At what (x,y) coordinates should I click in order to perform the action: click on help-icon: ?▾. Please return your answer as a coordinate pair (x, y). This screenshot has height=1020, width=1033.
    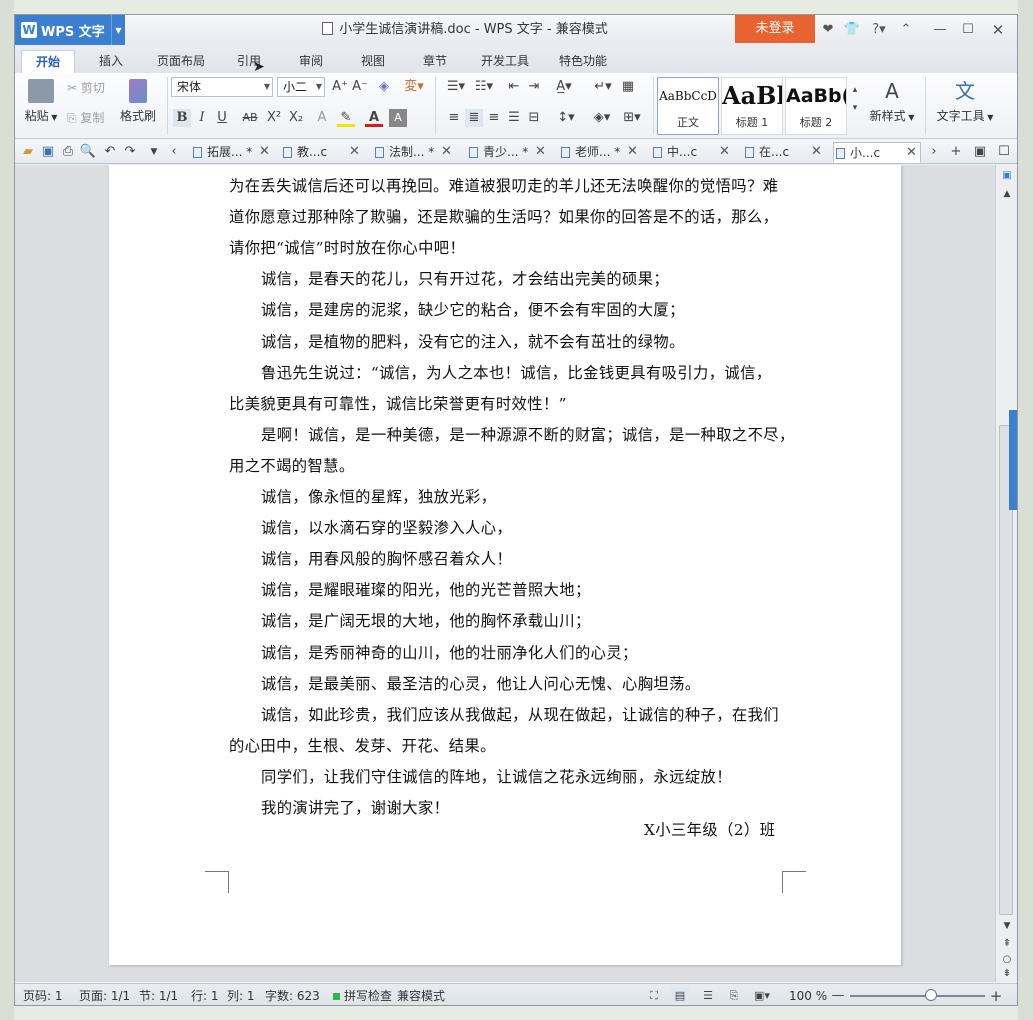
    Looking at the image, I should click on (879, 30).